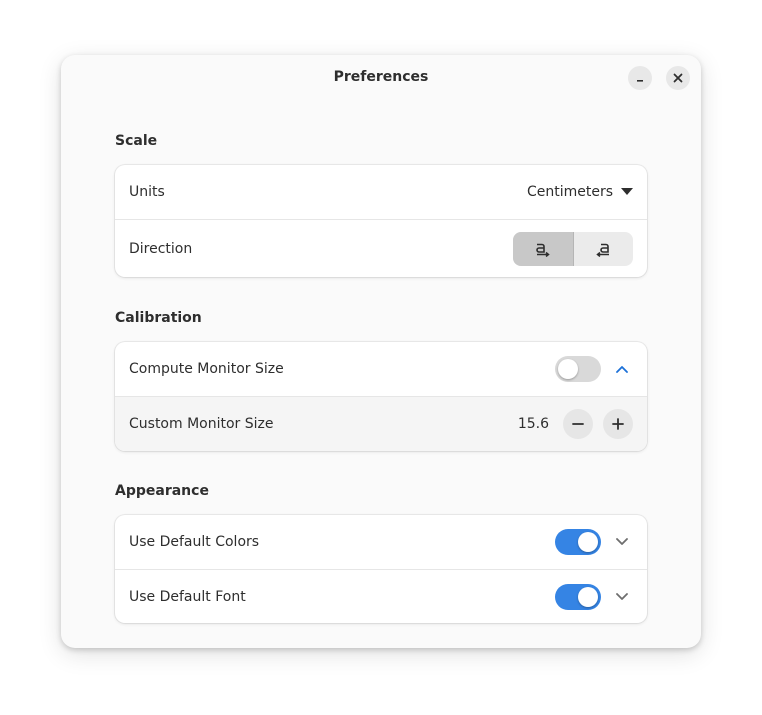 The image size is (762, 715). What do you see at coordinates (201, 424) in the screenshot?
I see `custom-monitor-size-label: Custom Monitor Size` at bounding box center [201, 424].